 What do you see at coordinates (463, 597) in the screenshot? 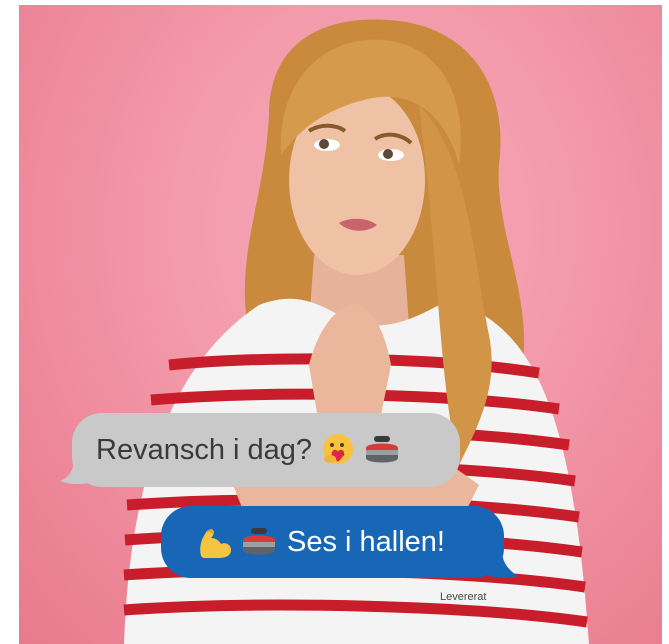
I see `delivery-status: Levererat` at bounding box center [463, 597].